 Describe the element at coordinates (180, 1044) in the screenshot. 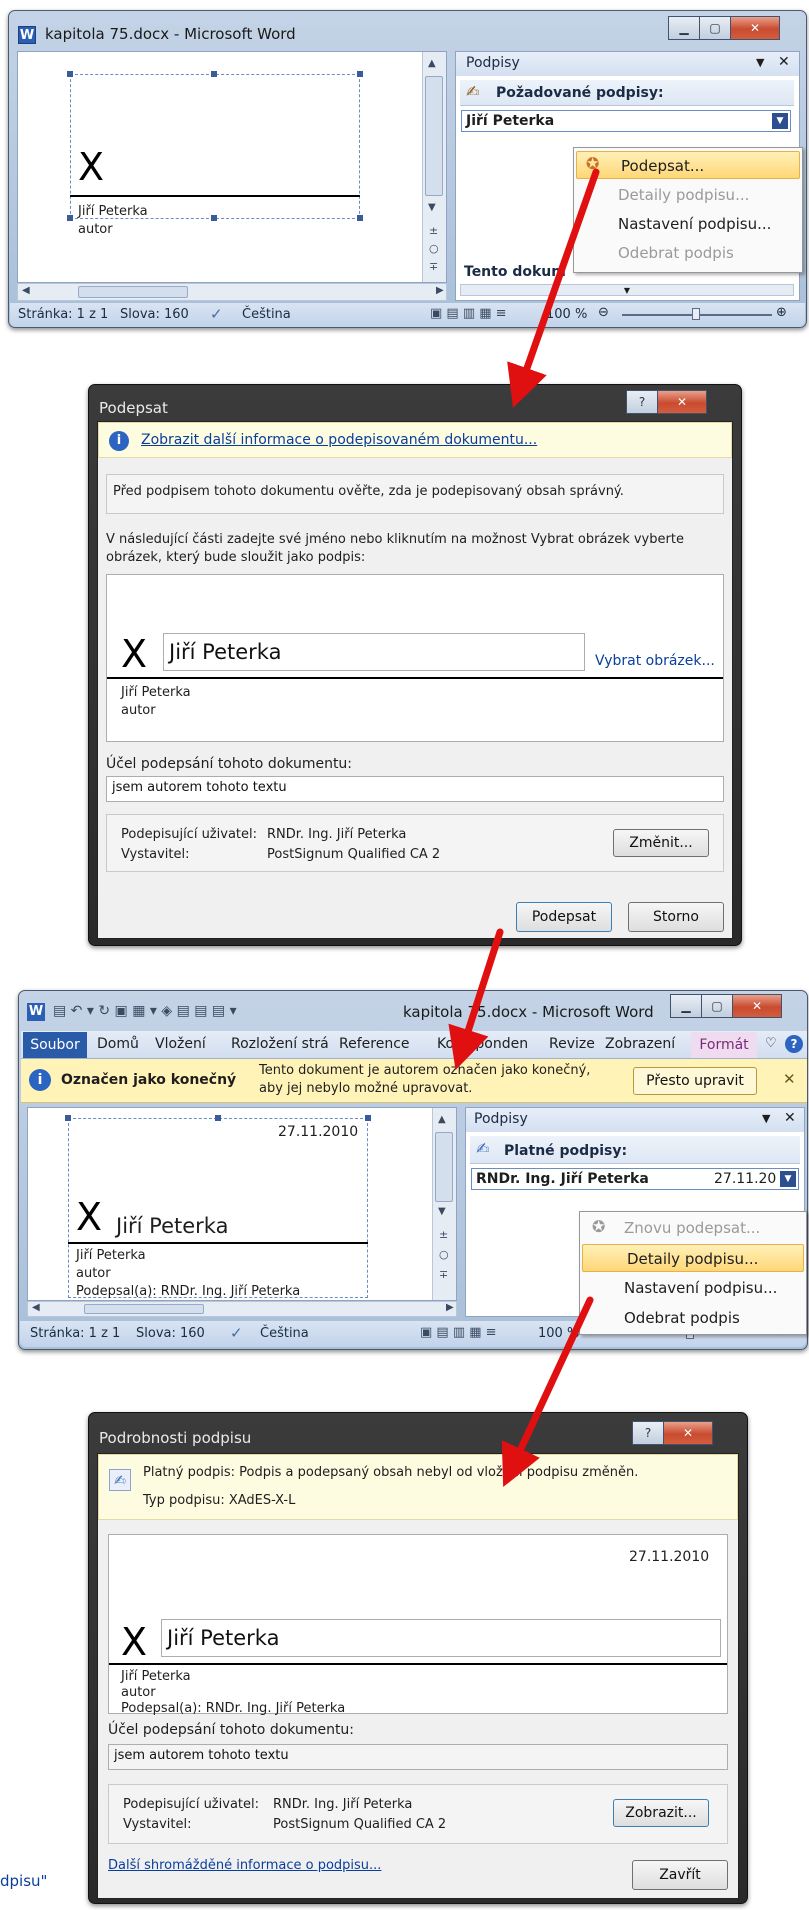

I see `tab-insert: Vložení` at that location.